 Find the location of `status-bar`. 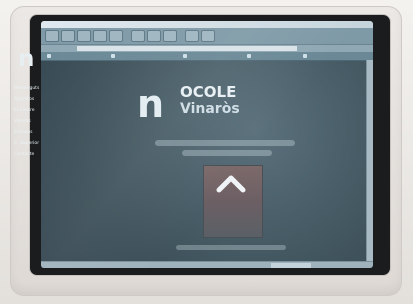

status-bar is located at coordinates (207, 264).